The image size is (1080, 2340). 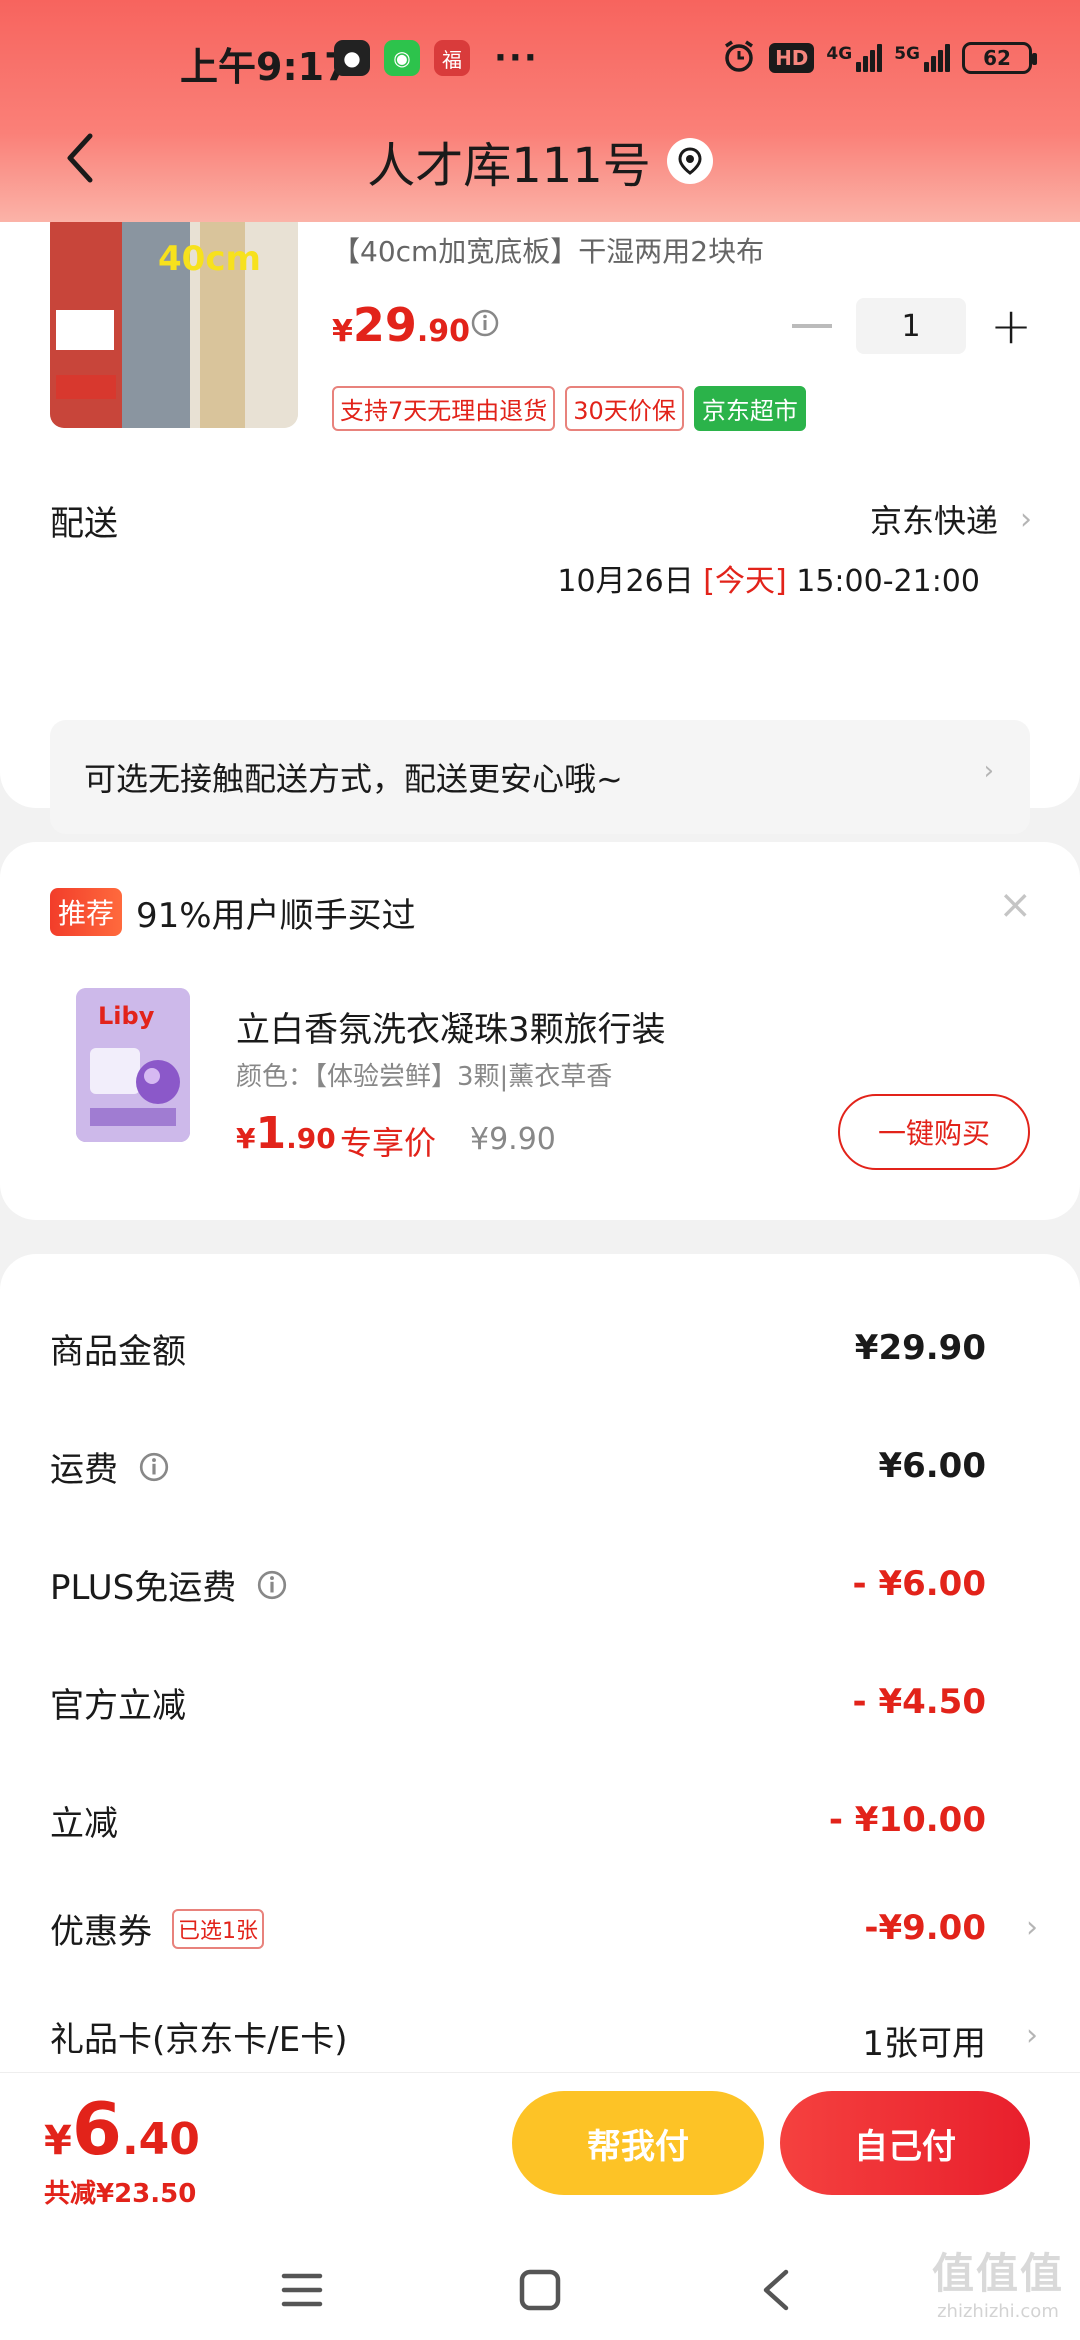 What do you see at coordinates (933, 521) in the screenshot?
I see `delivery-method: 京东快递` at bounding box center [933, 521].